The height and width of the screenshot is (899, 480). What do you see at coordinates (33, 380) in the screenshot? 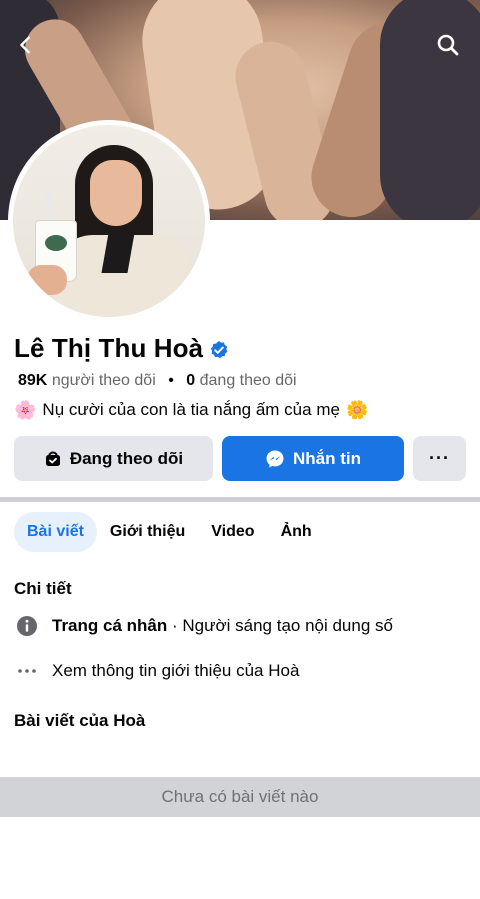
I see `followers-count: 89K` at bounding box center [33, 380].